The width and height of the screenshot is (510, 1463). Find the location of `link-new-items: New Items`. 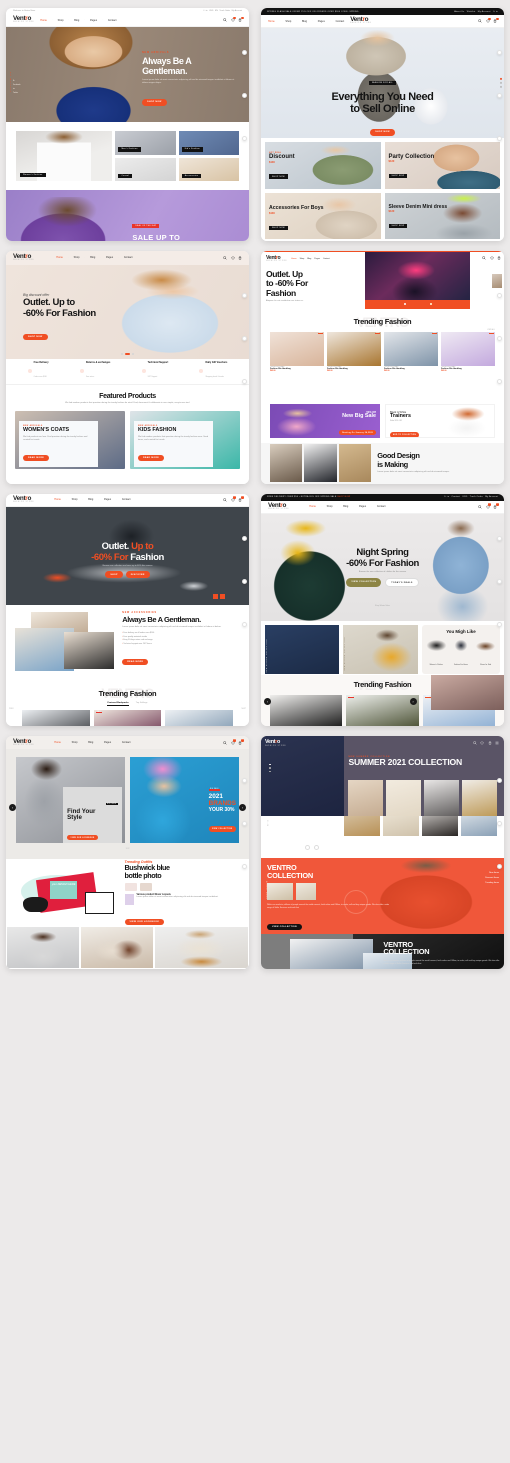

link-new-items: New Items is located at coordinates (492, 873).